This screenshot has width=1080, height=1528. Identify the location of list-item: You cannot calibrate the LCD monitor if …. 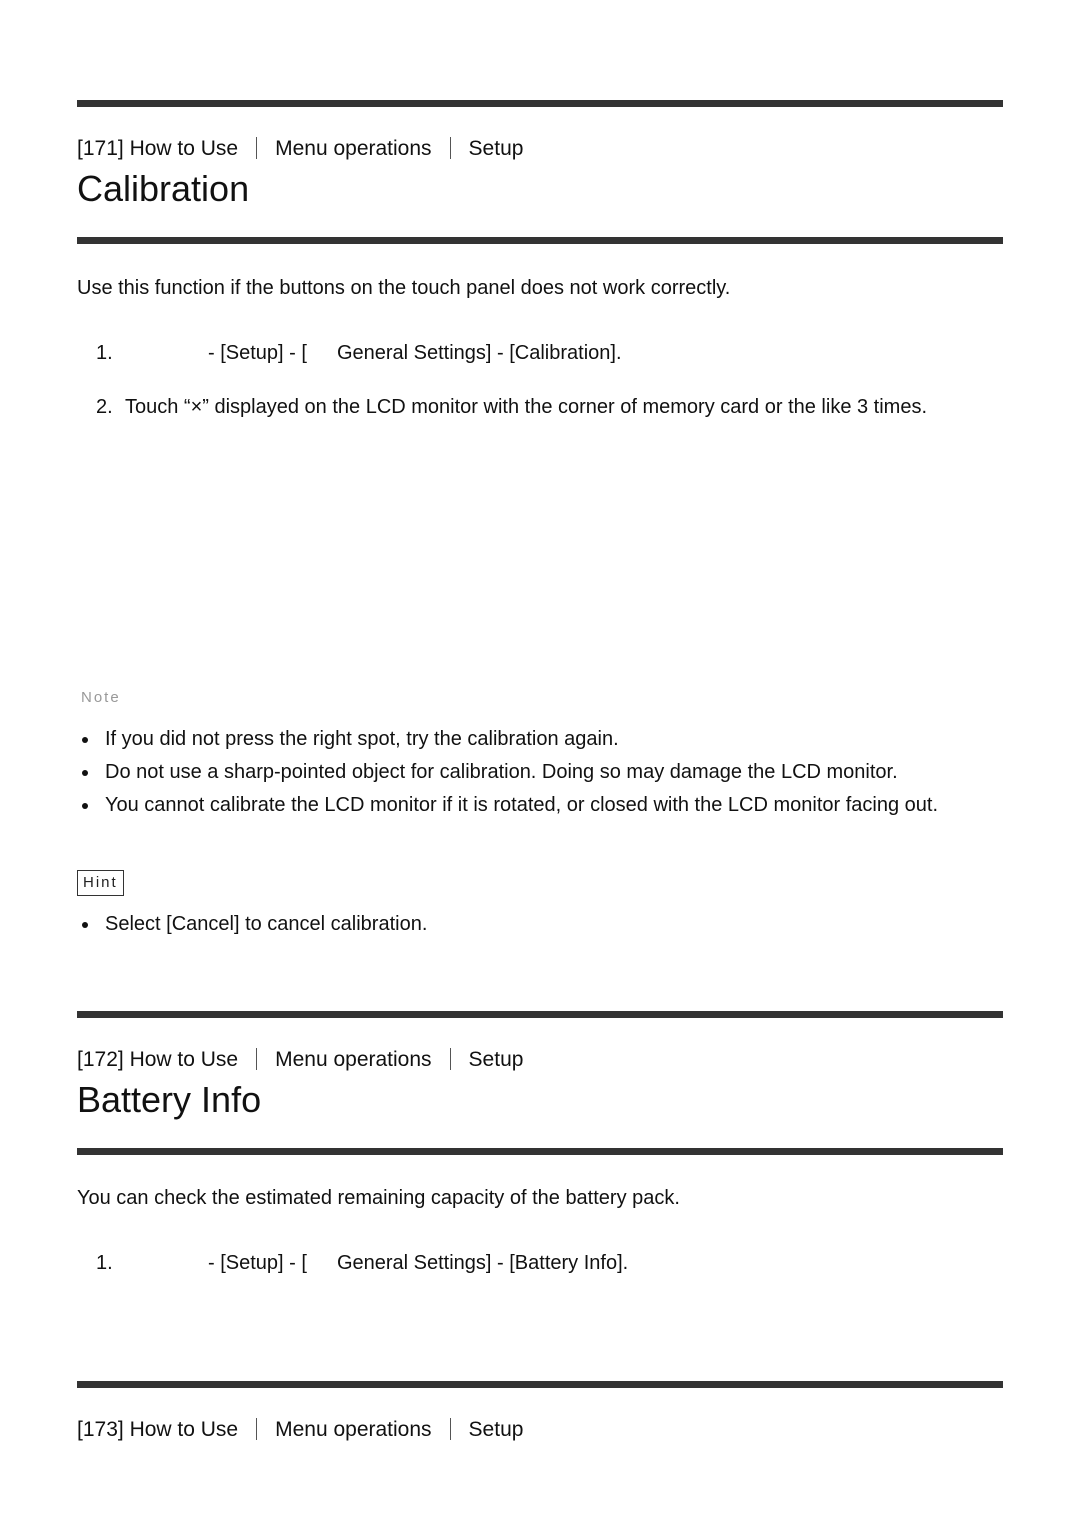
(532, 805).